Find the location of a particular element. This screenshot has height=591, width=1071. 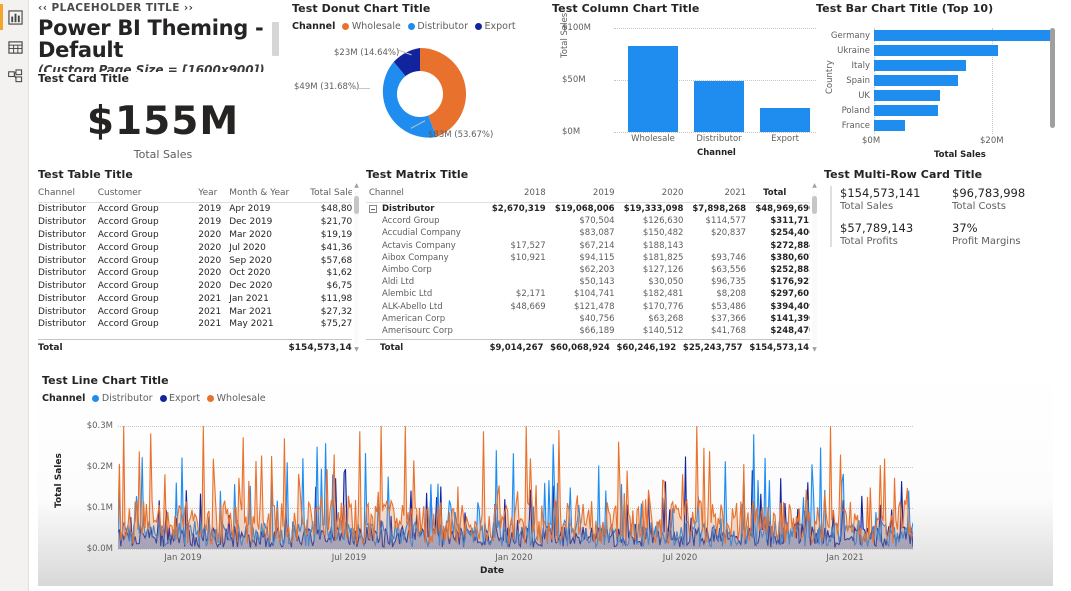

matrix-cell is located at coordinates (517, 233).